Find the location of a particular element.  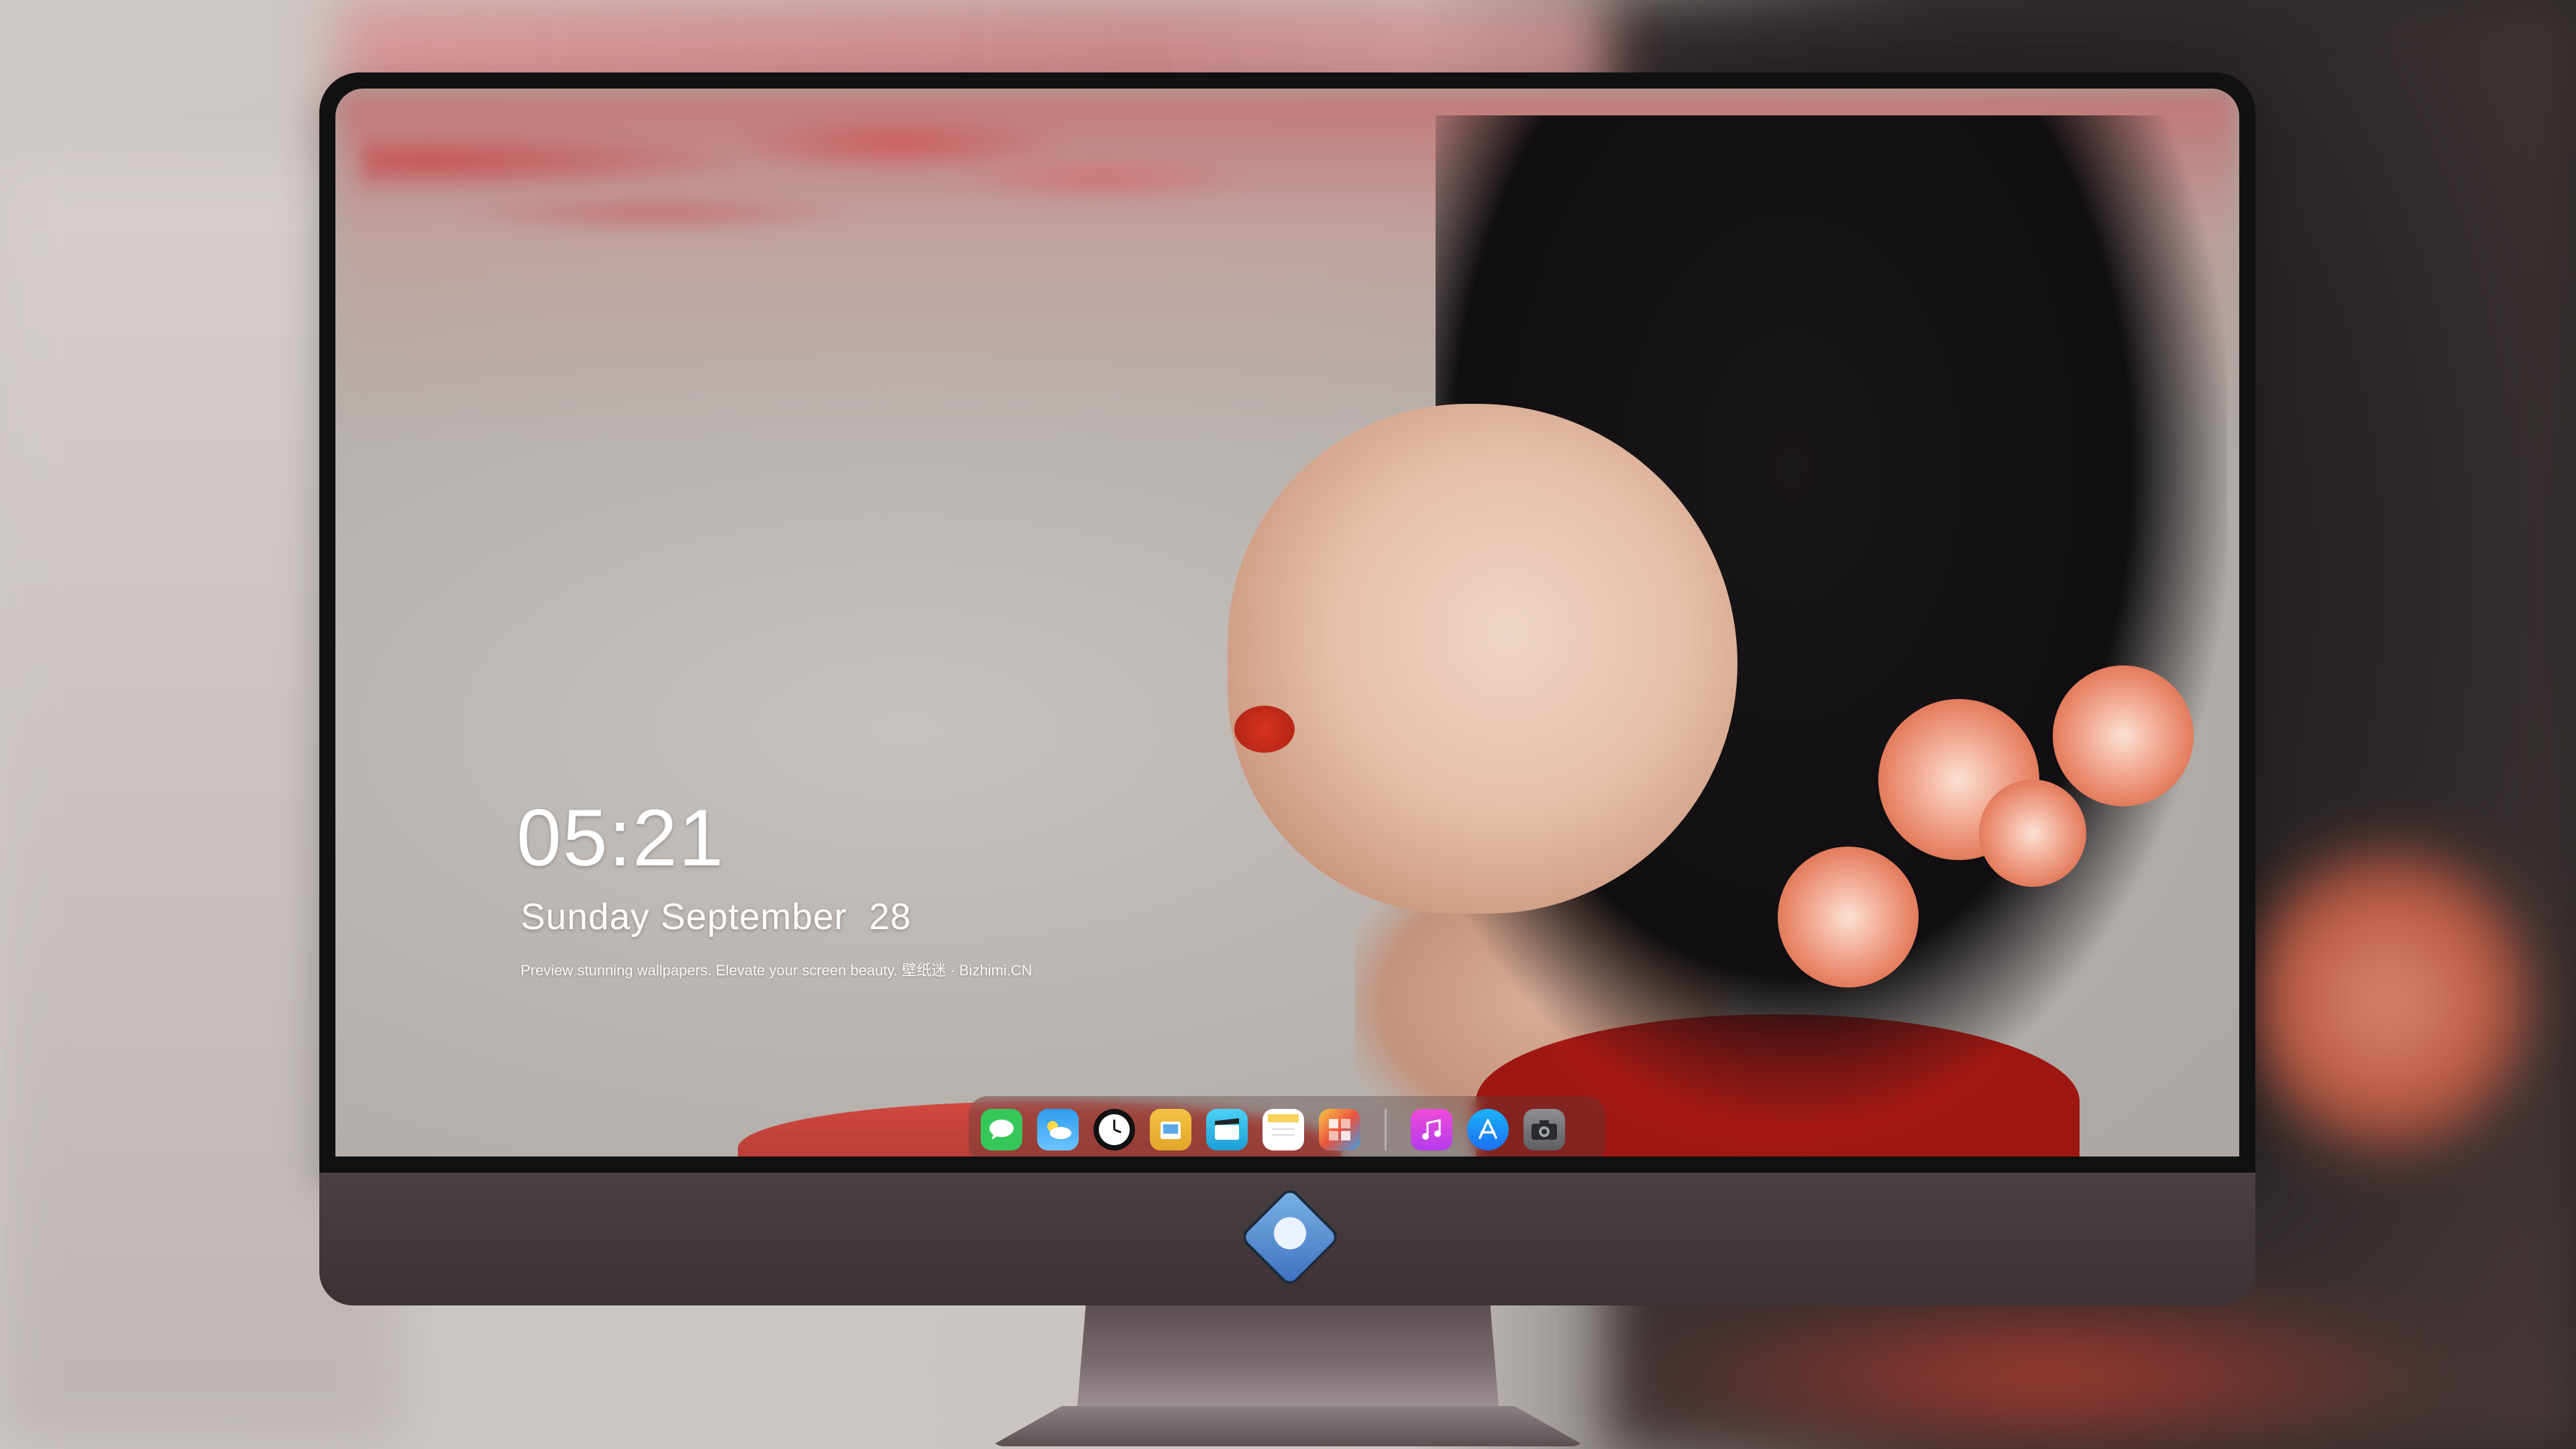

clips-icon is located at coordinates (1227, 1129).